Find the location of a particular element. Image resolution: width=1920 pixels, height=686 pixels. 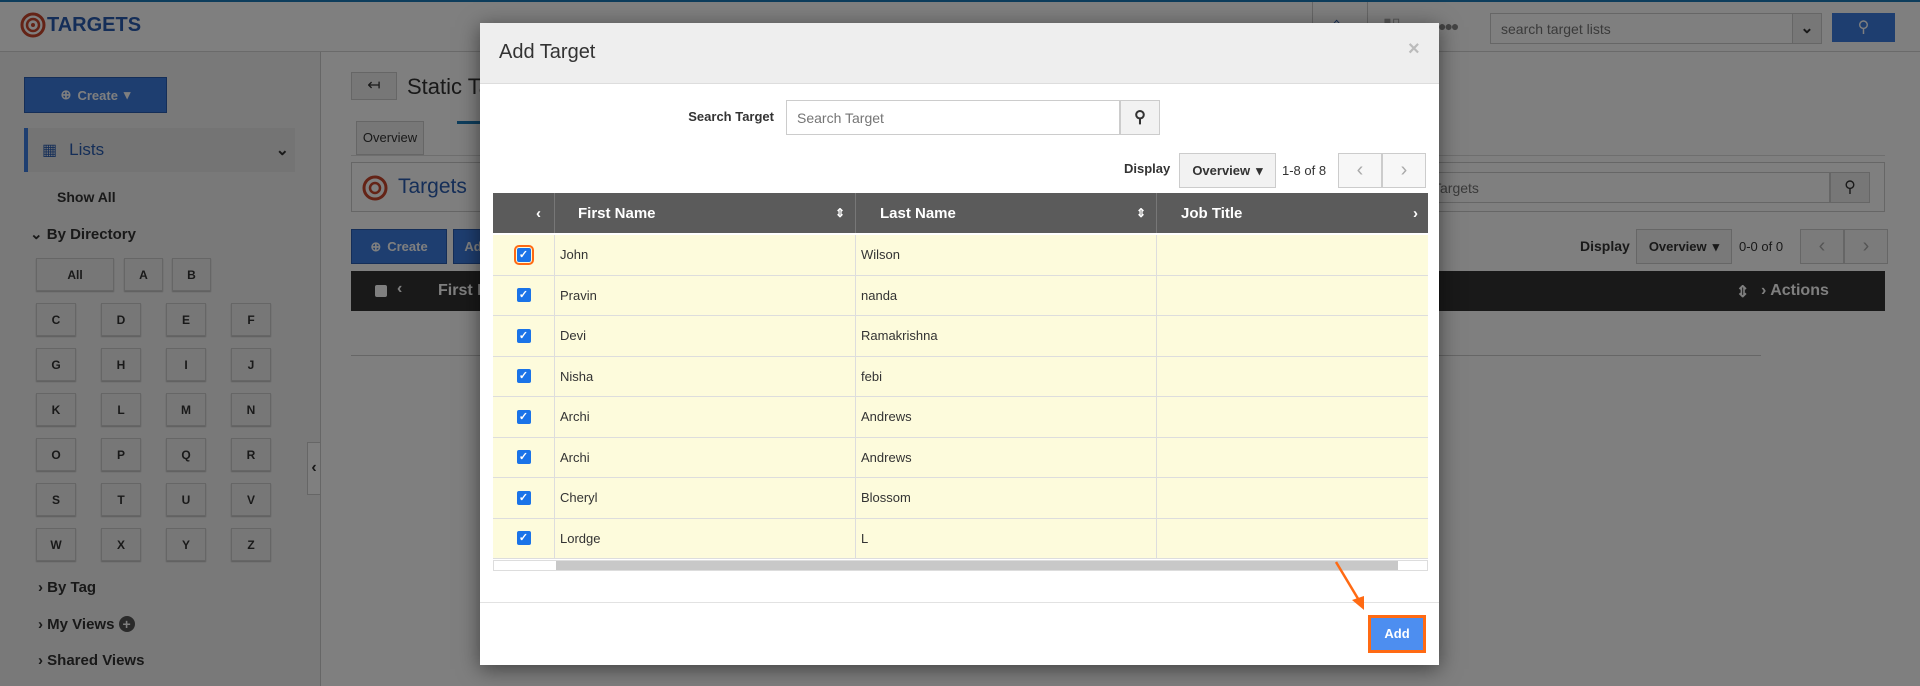

table-row: ✓ Lordge L is located at coordinates (960, 538).